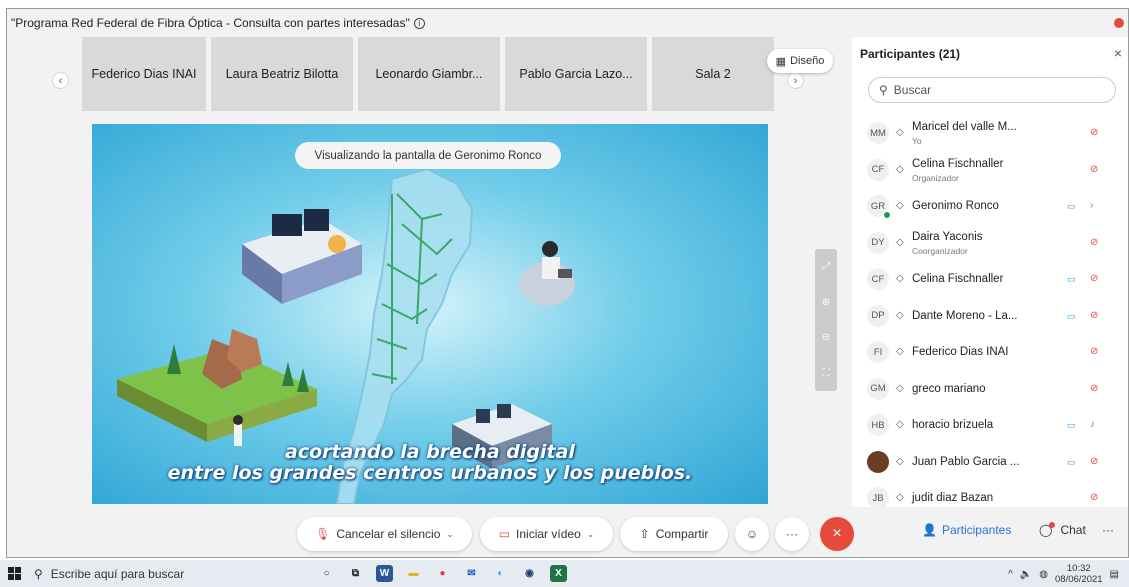  I want to click on people-icon: 👤, so click(929, 530).